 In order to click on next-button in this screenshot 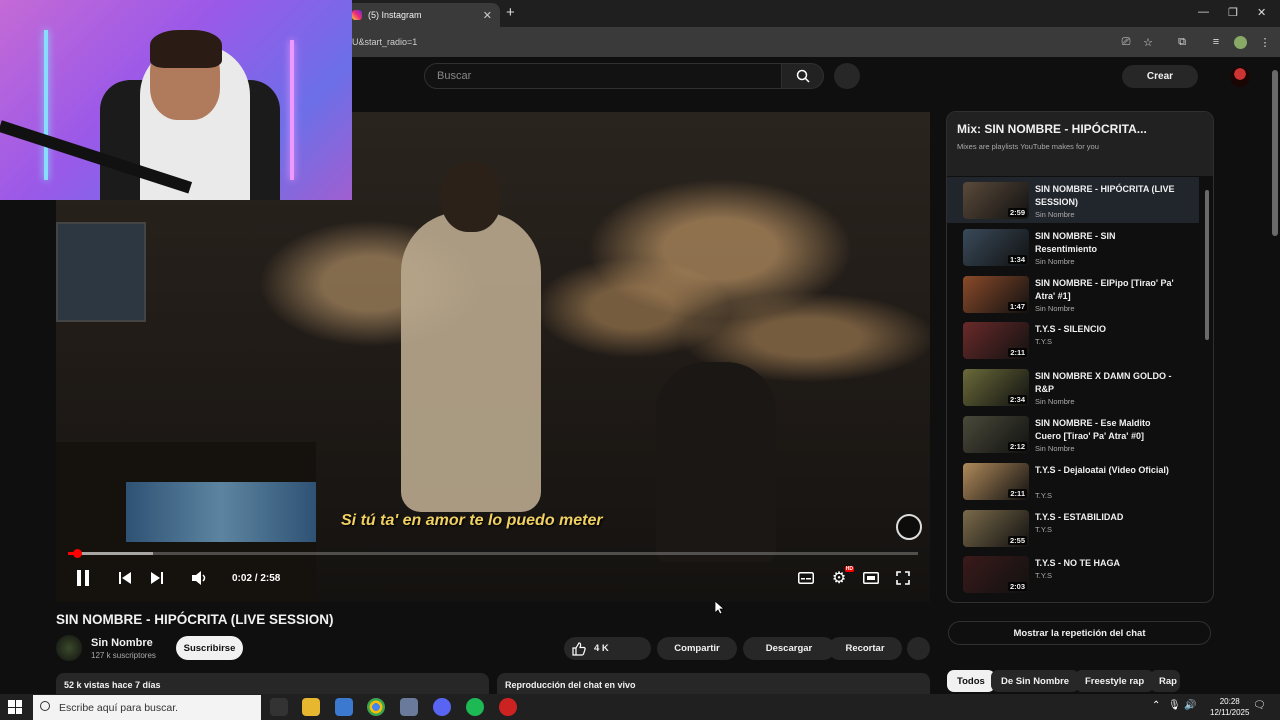, I will do `click(157, 578)`.